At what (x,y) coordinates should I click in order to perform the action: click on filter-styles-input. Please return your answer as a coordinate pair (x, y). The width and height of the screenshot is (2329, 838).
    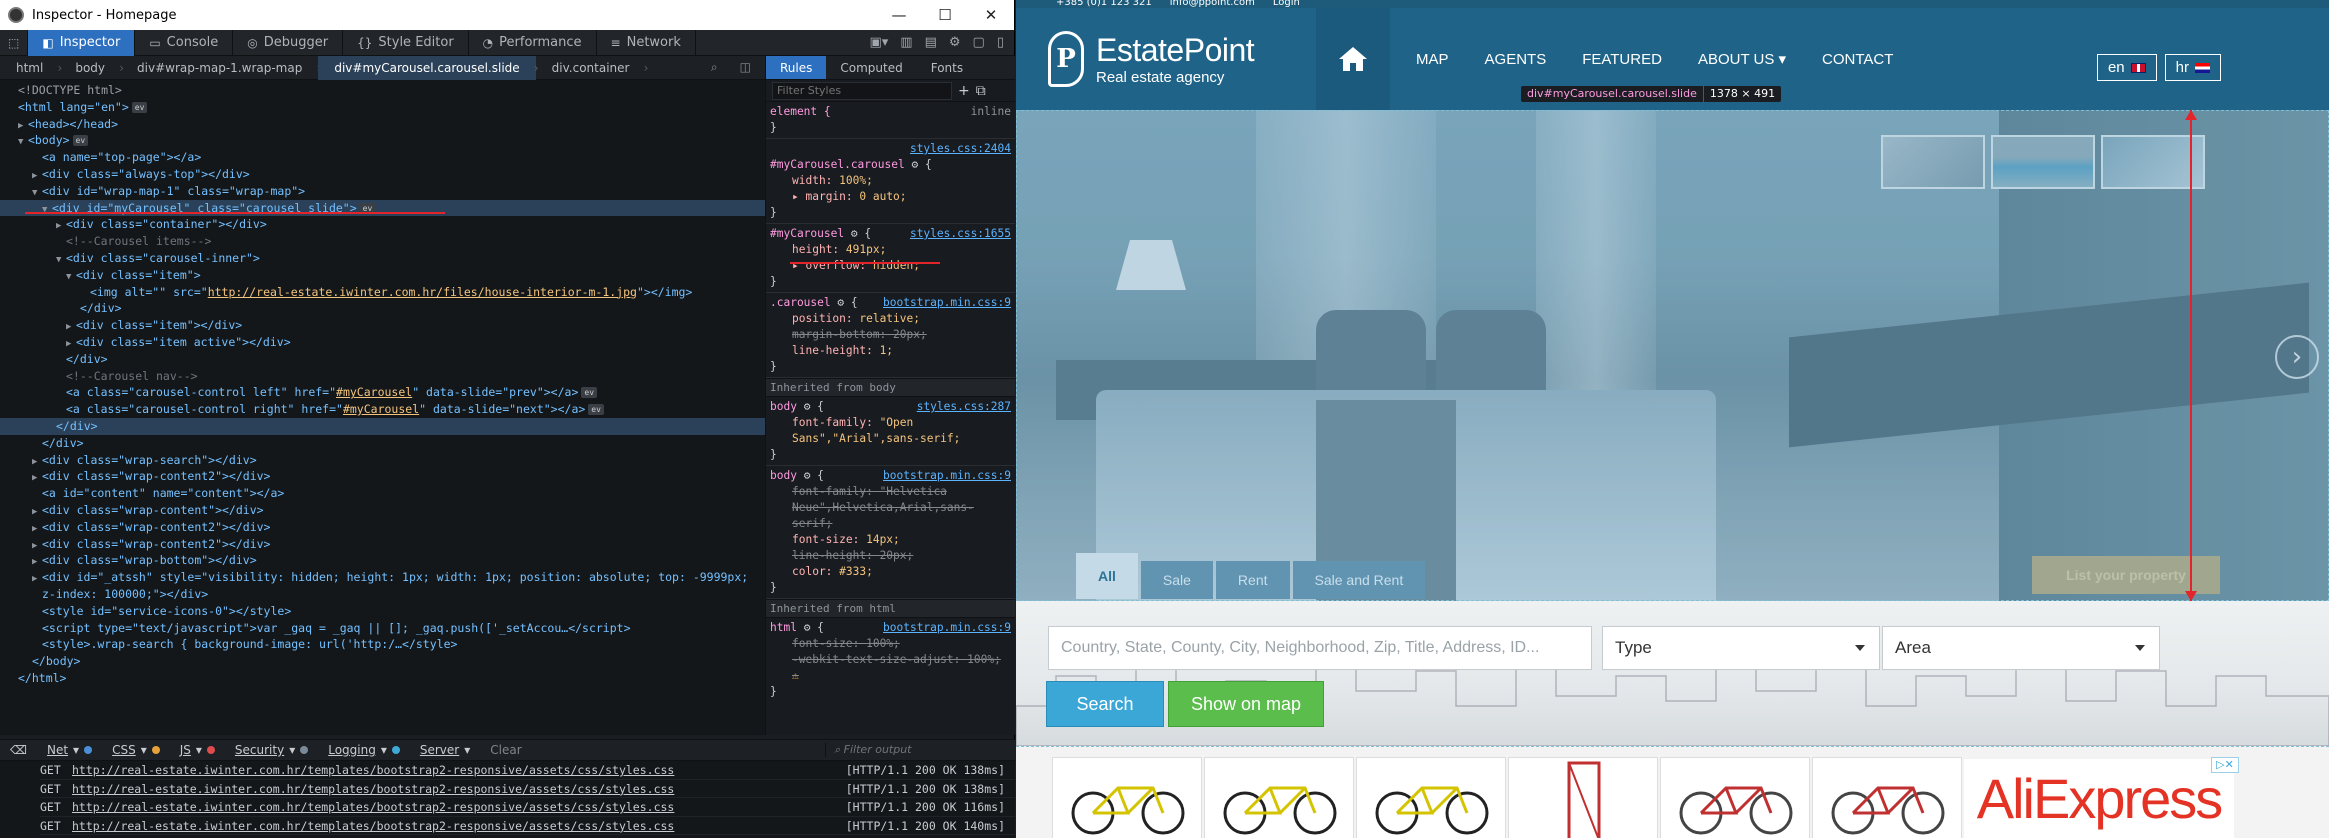
    Looking at the image, I should click on (862, 90).